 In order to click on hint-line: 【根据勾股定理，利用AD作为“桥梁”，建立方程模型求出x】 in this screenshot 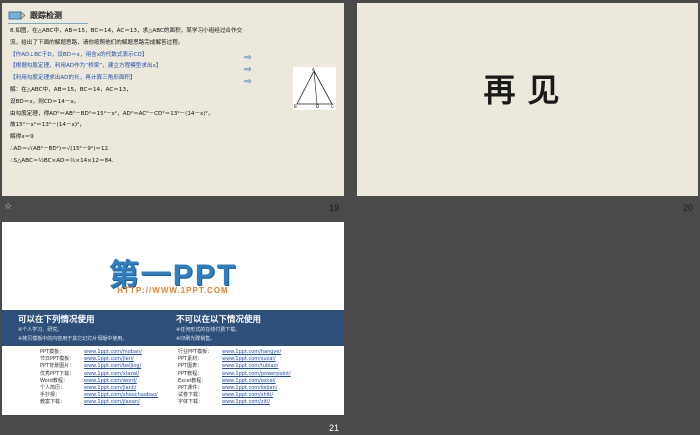, I will do `click(86, 66)`.